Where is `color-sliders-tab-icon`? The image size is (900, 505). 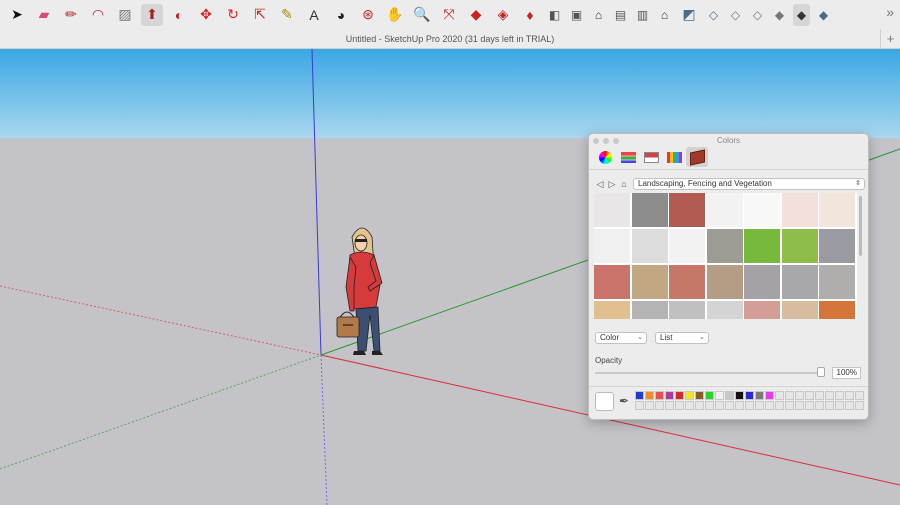
color-sliders-tab-icon is located at coordinates (628, 157).